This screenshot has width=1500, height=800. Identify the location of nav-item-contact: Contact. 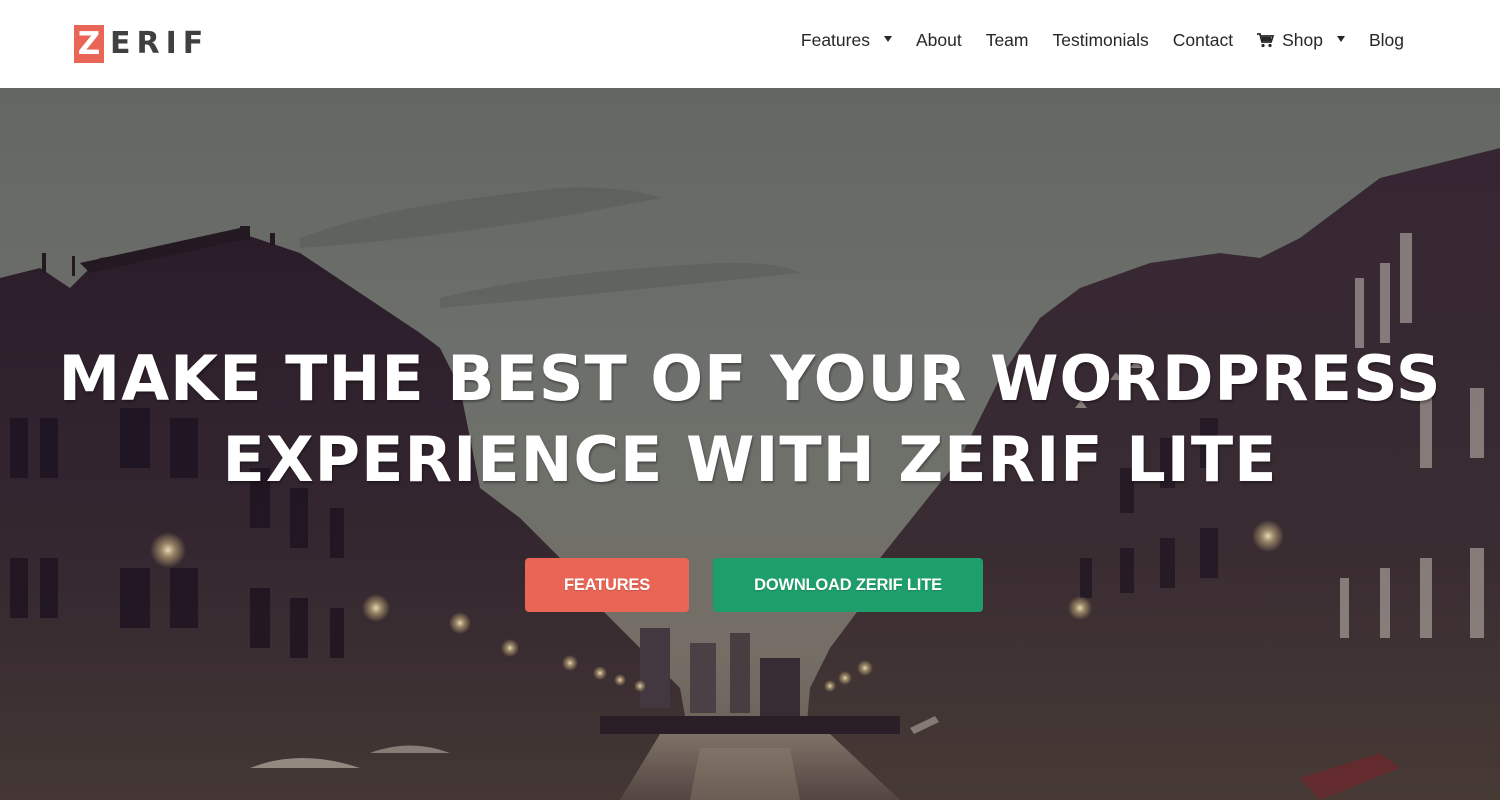
(1203, 40).